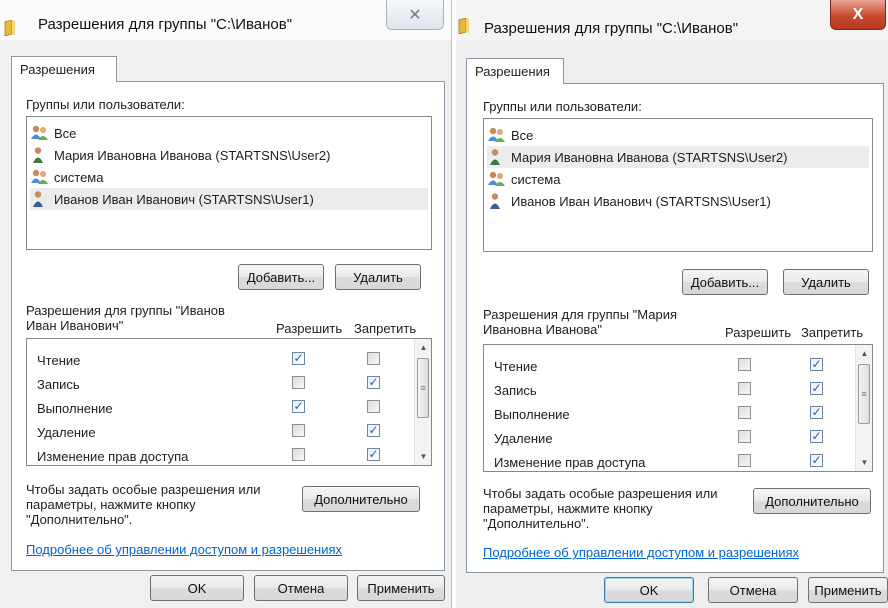 The image size is (888, 608). Describe the element at coordinates (229, 155) in the screenshot. I see `list-item: Мария Ивановна Иванова (STARTSNS\User2)` at that location.